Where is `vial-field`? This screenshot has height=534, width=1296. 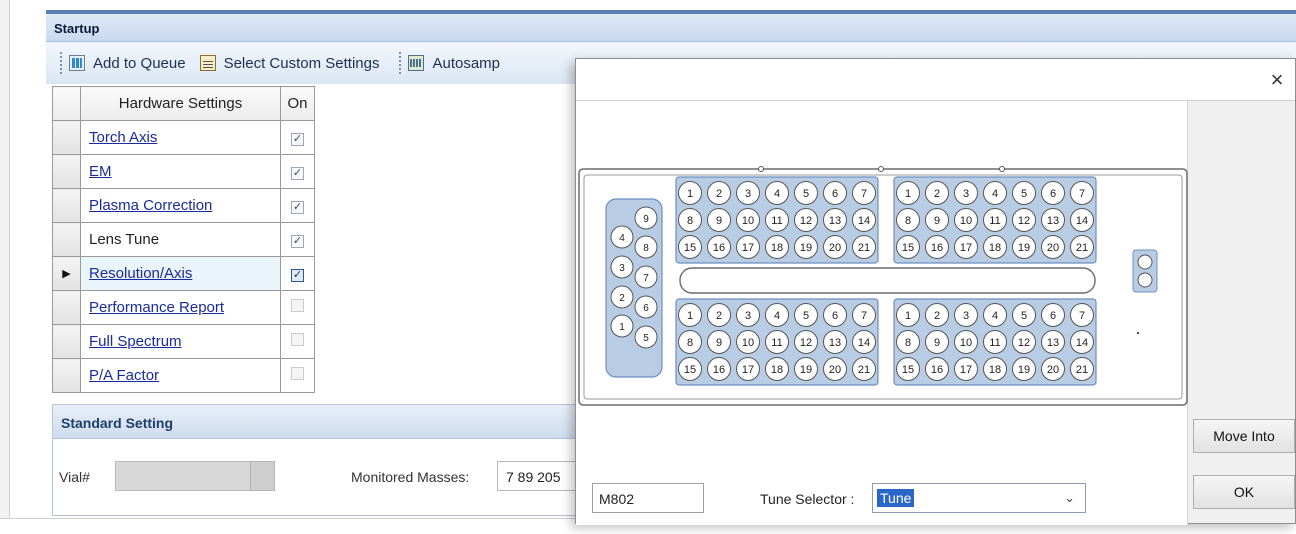 vial-field is located at coordinates (195, 476).